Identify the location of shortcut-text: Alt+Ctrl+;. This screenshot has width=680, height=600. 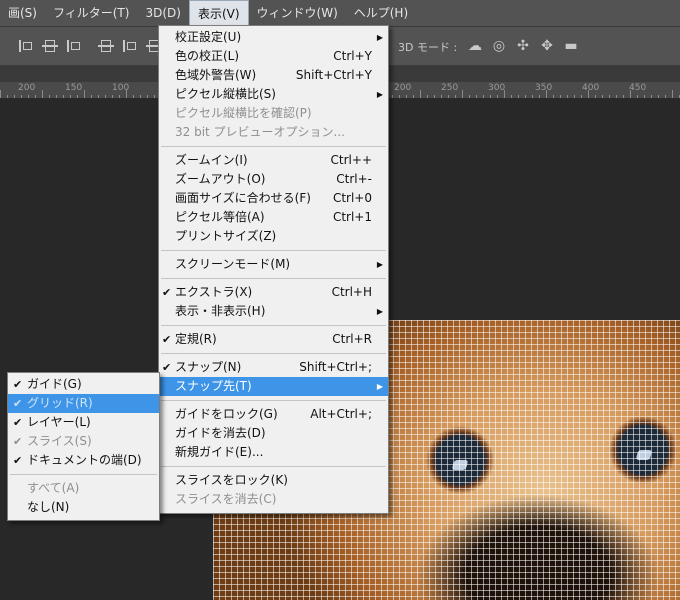
(341, 414).